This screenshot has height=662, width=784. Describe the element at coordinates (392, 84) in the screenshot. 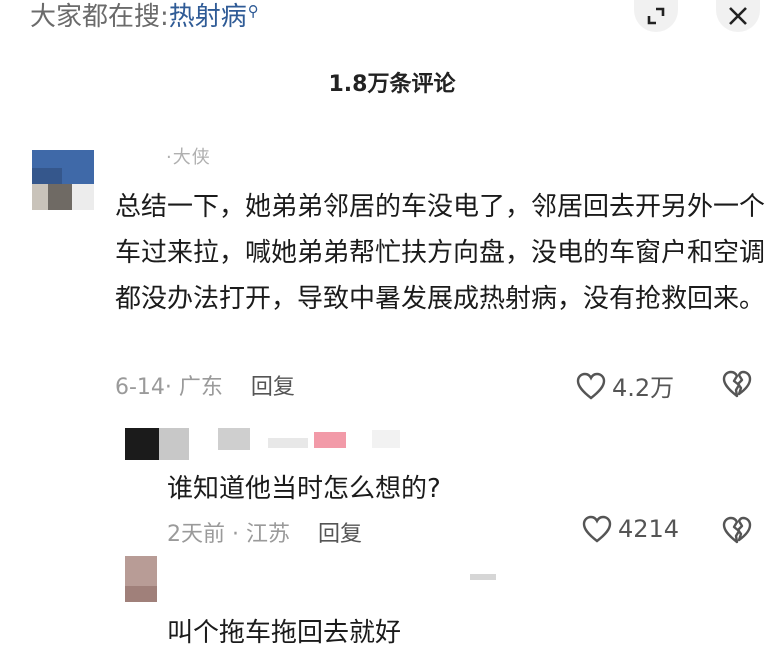

I see `comments-count-title: 1.8万条评论` at that location.